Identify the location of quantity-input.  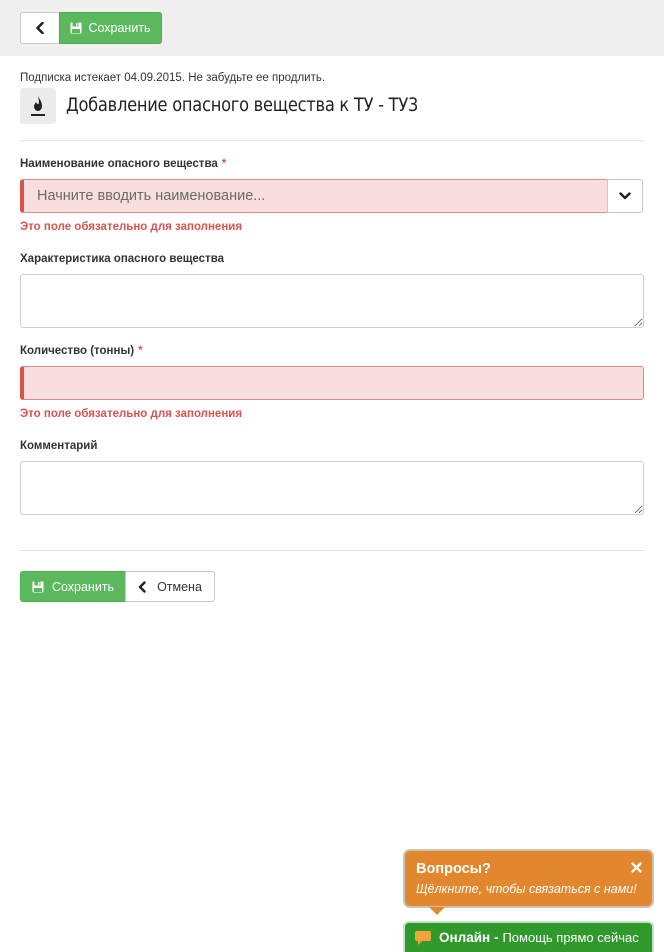
(332, 383).